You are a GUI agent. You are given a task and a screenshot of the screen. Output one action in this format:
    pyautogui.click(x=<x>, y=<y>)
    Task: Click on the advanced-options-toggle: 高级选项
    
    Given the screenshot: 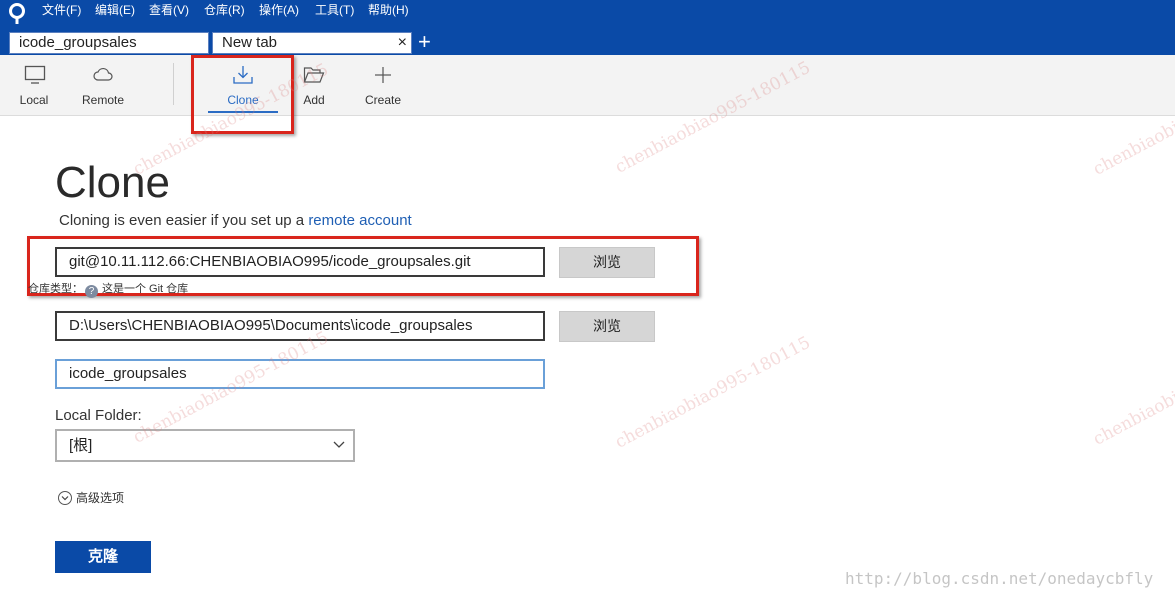 What is the action you would take?
    pyautogui.click(x=91, y=497)
    